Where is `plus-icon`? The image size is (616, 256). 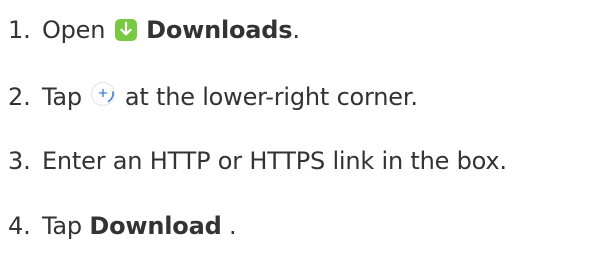 plus-icon is located at coordinates (103, 94).